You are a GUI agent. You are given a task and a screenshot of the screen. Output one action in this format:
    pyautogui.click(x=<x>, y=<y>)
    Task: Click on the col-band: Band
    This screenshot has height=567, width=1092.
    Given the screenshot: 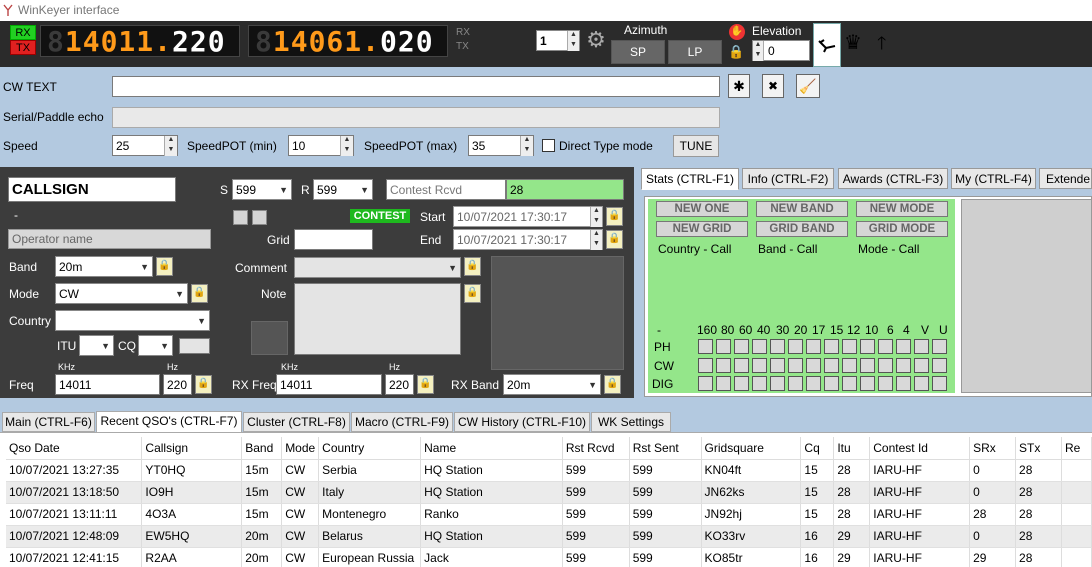 What is the action you would take?
    pyautogui.click(x=262, y=448)
    